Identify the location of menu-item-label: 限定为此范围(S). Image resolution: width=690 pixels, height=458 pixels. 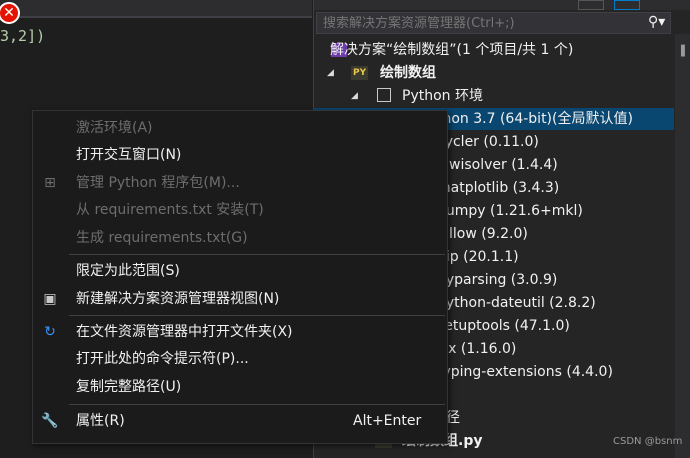
(128, 271).